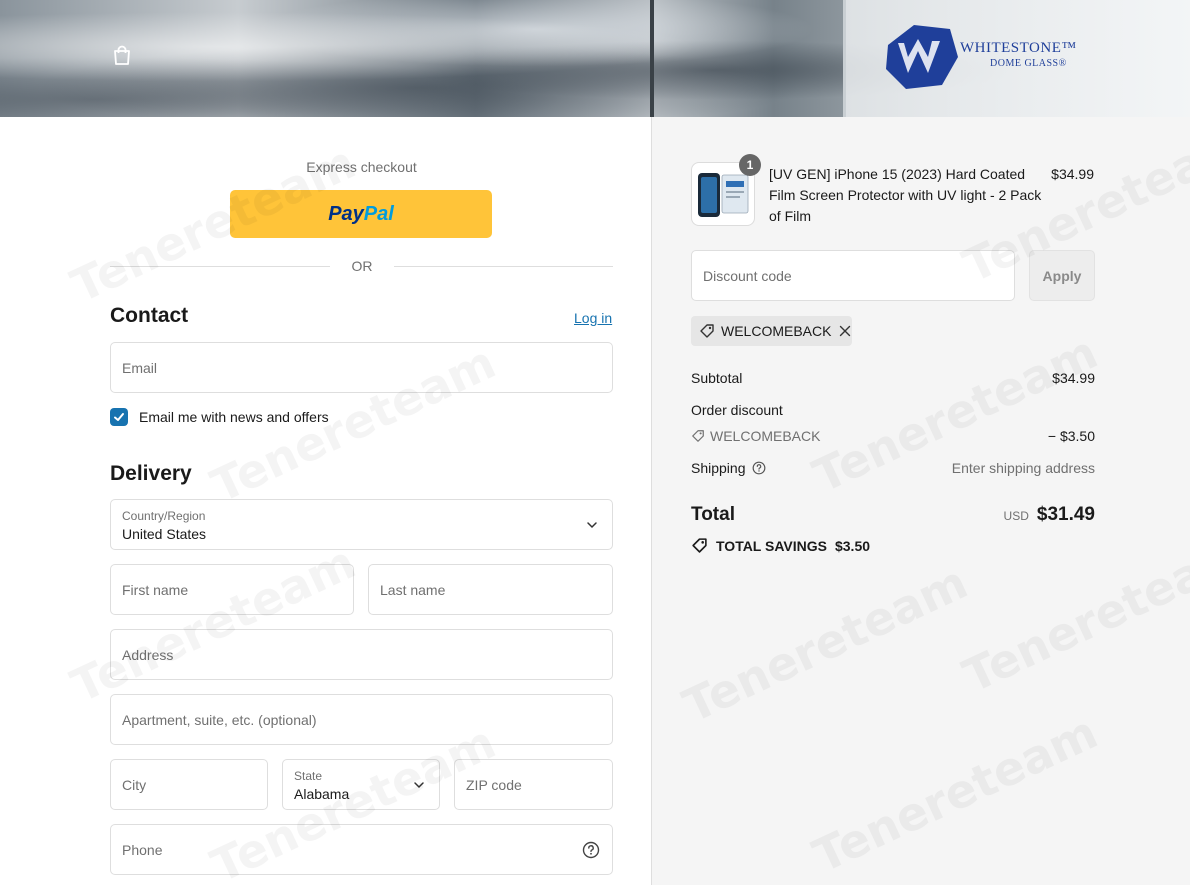 The width and height of the screenshot is (1190, 885). I want to click on shipping-value: Enter shipping address, so click(1023, 468).